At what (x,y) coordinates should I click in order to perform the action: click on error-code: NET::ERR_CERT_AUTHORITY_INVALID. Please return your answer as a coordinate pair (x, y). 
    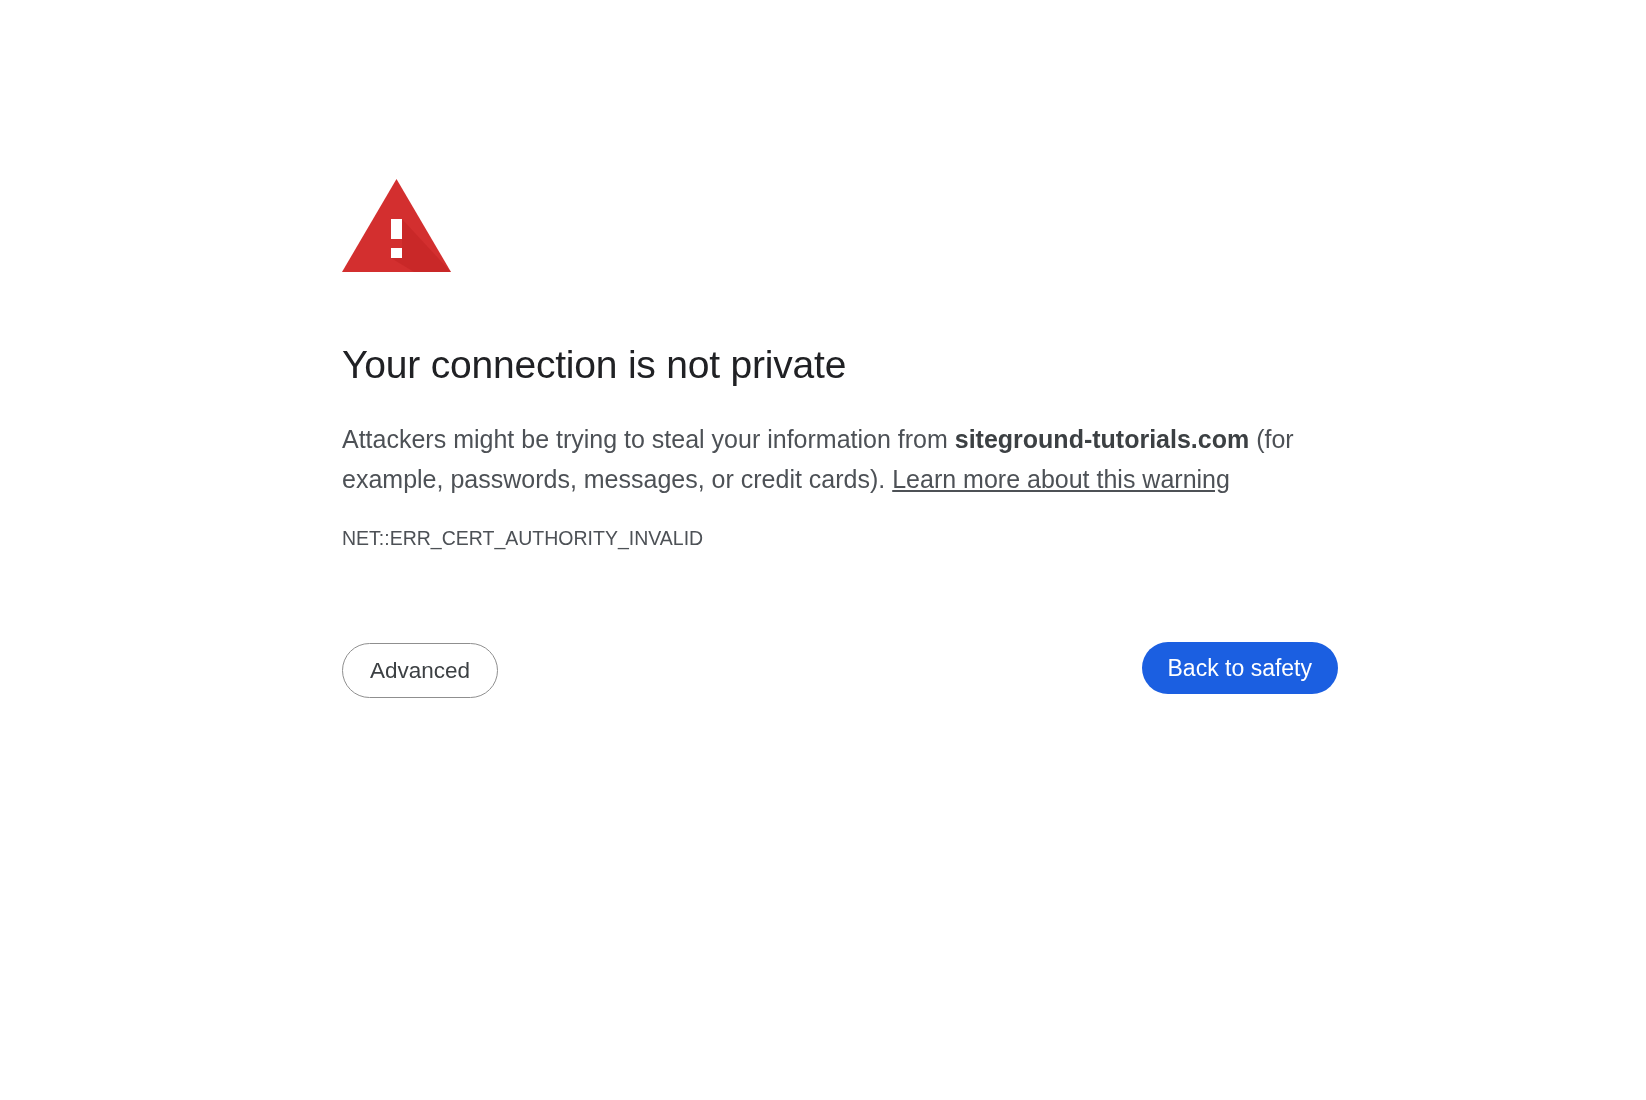
    Looking at the image, I should click on (523, 538).